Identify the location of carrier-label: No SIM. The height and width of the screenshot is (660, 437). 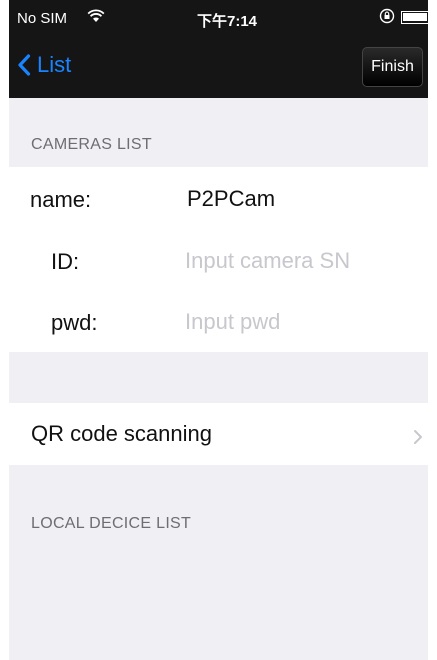
(42, 18).